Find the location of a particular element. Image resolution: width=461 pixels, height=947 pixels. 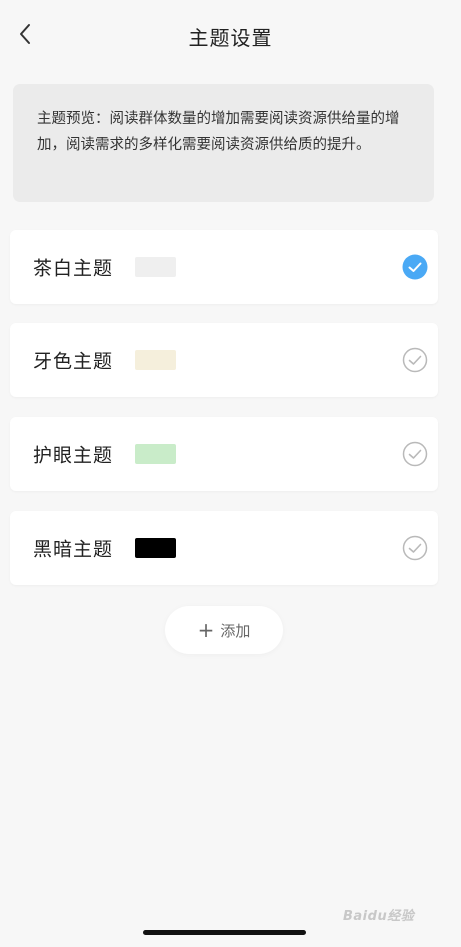

header: 主题设置 is located at coordinates (230, 36).